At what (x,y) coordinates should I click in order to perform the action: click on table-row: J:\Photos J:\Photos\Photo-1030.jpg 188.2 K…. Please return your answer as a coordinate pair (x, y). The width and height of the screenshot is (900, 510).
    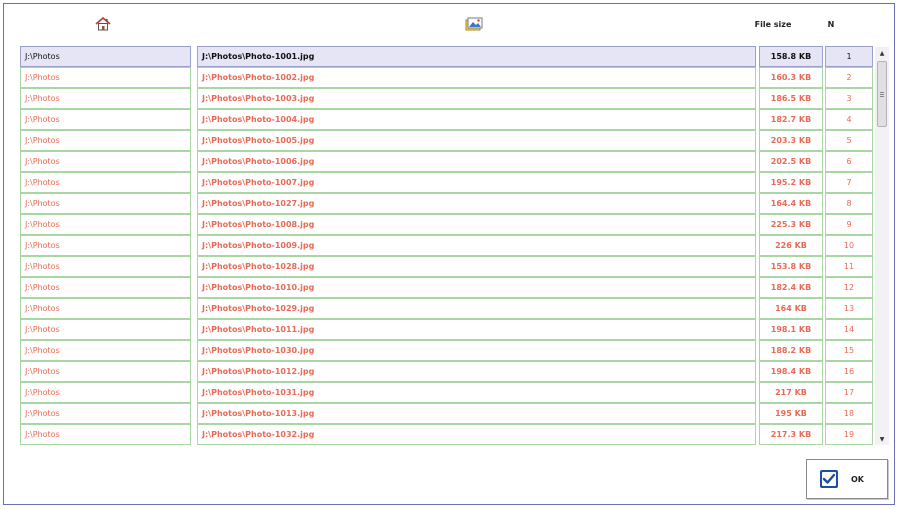
    Looking at the image, I should click on (446, 350).